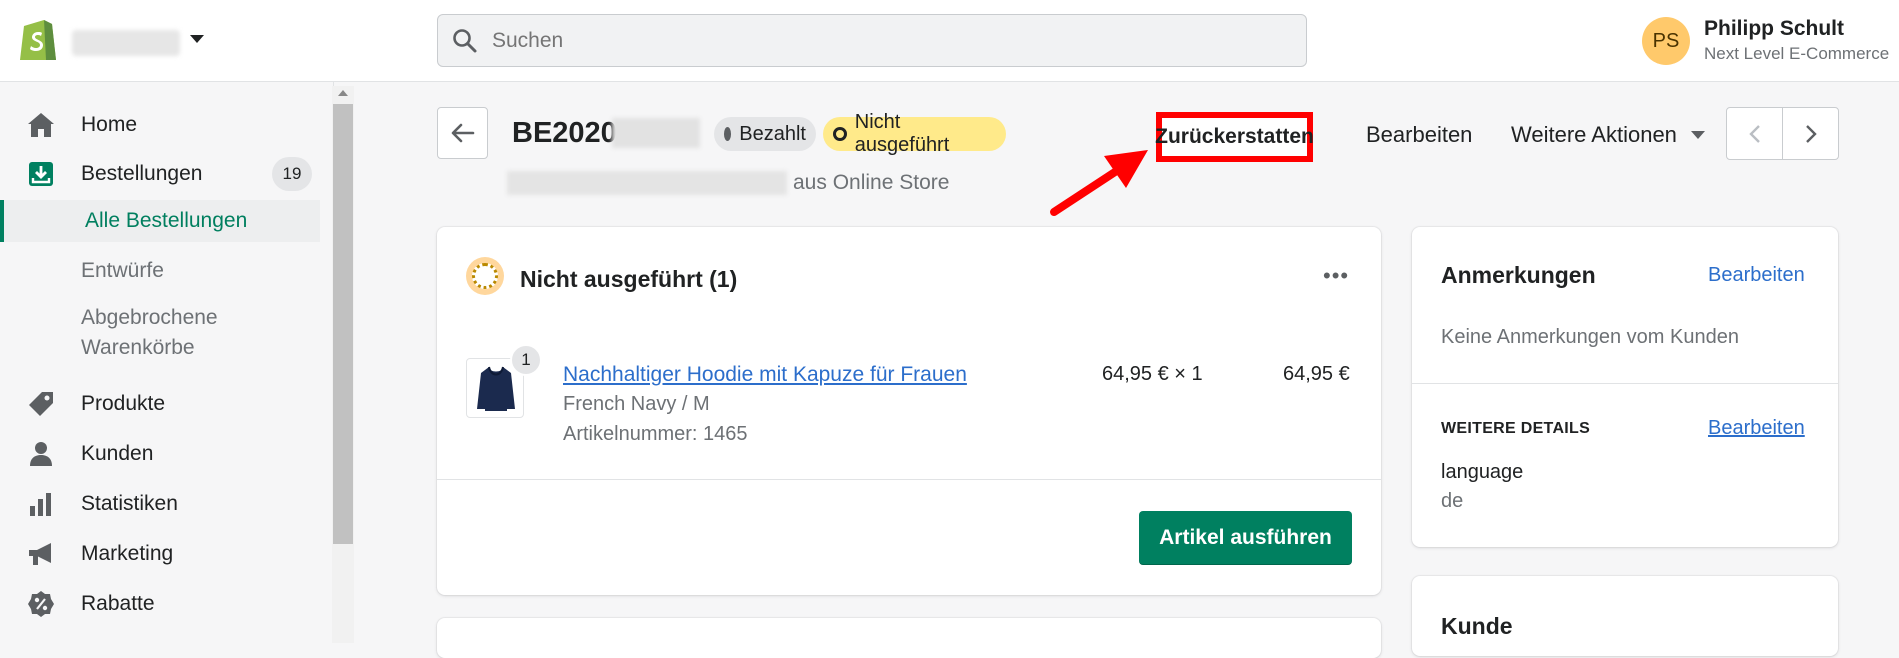 The width and height of the screenshot is (1899, 658). What do you see at coordinates (465, 41) in the screenshot?
I see `search-icon` at bounding box center [465, 41].